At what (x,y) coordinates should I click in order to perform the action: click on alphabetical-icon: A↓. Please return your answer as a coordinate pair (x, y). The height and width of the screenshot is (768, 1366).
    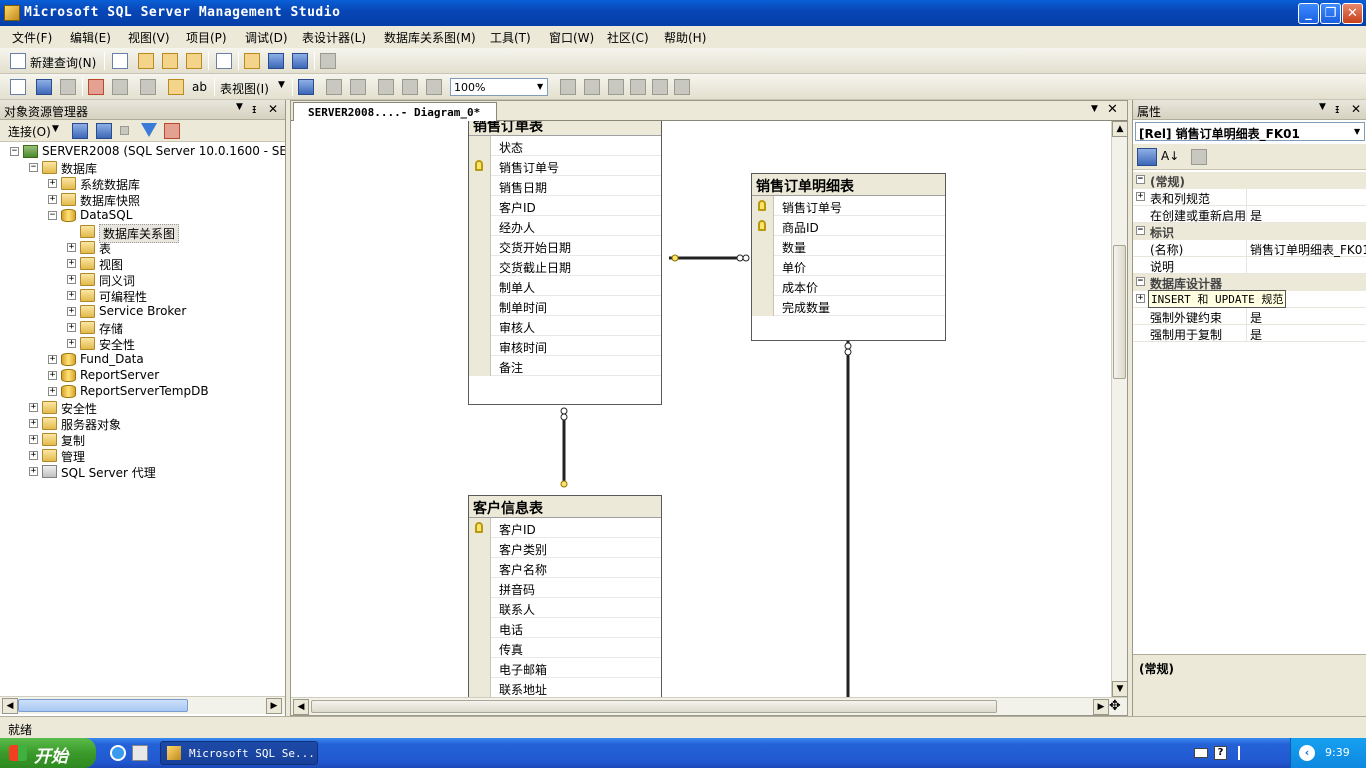
    Looking at the image, I should click on (1170, 156).